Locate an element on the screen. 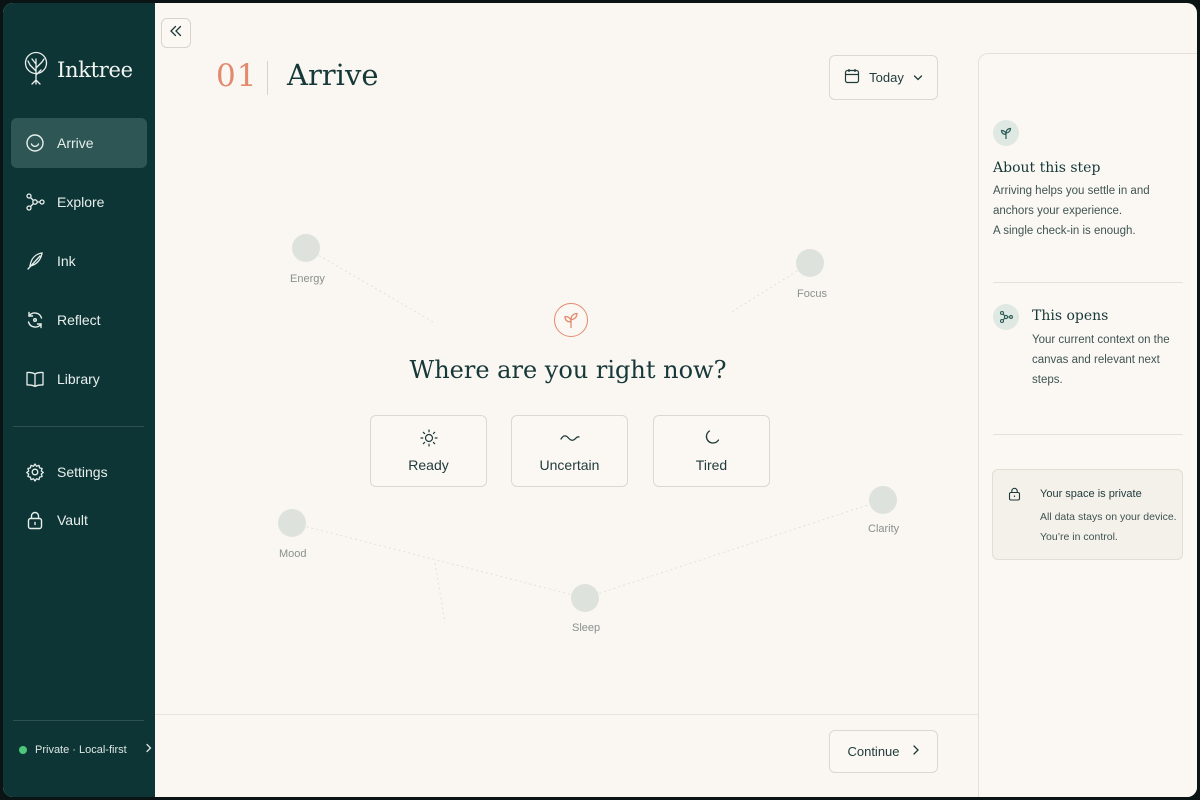 This screenshot has height=800, width=1200. privacy-status: Private · Local-first is located at coordinates (86, 749).